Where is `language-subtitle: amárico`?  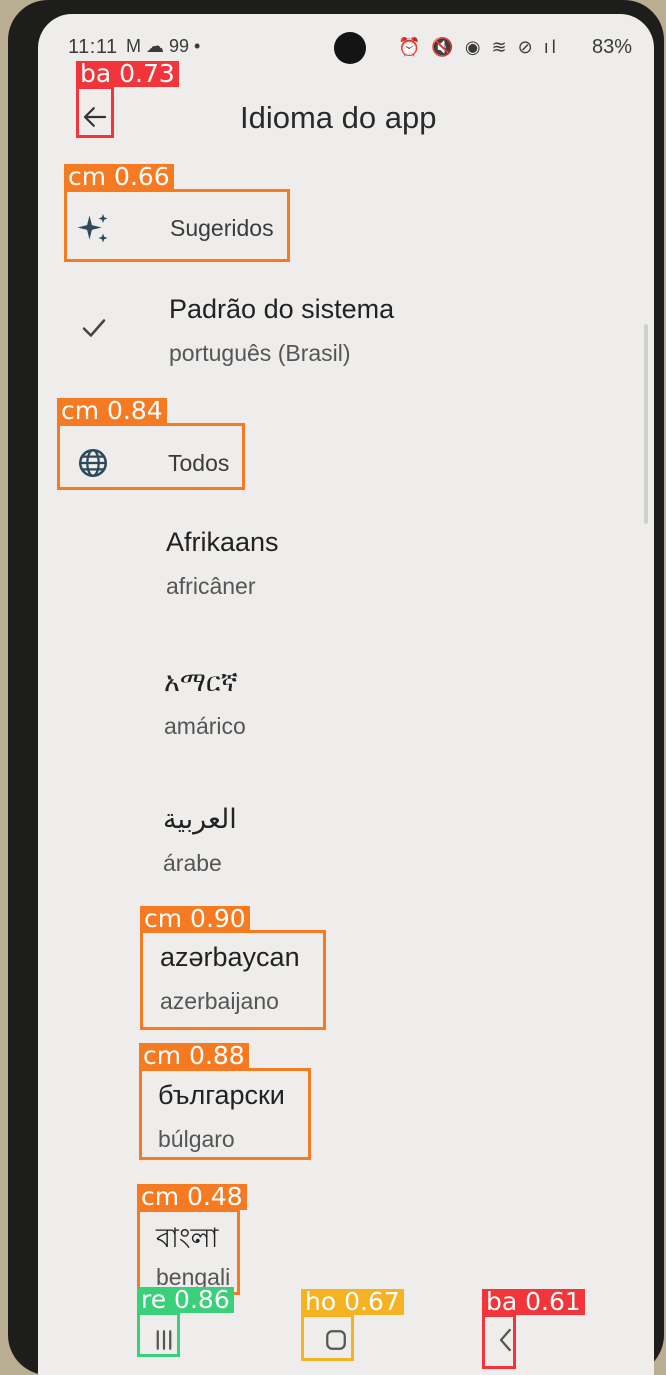 language-subtitle: amárico is located at coordinates (205, 726).